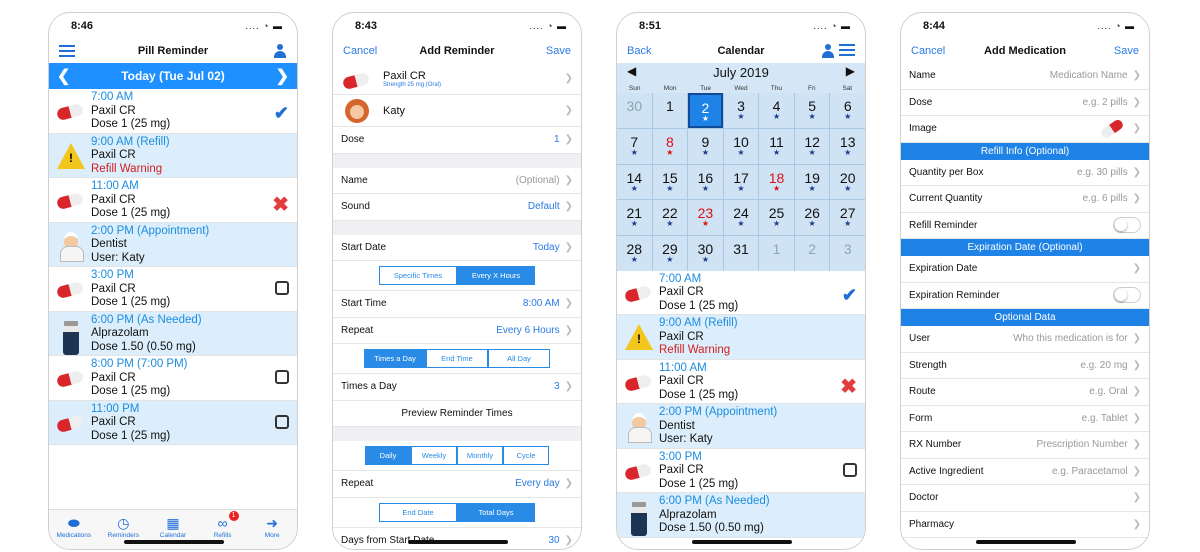 Image resolution: width=1200 pixels, height=552 pixels. What do you see at coordinates (74, 531) in the screenshot?
I see `tab-medications: ⬬ Medications` at bounding box center [74, 531].